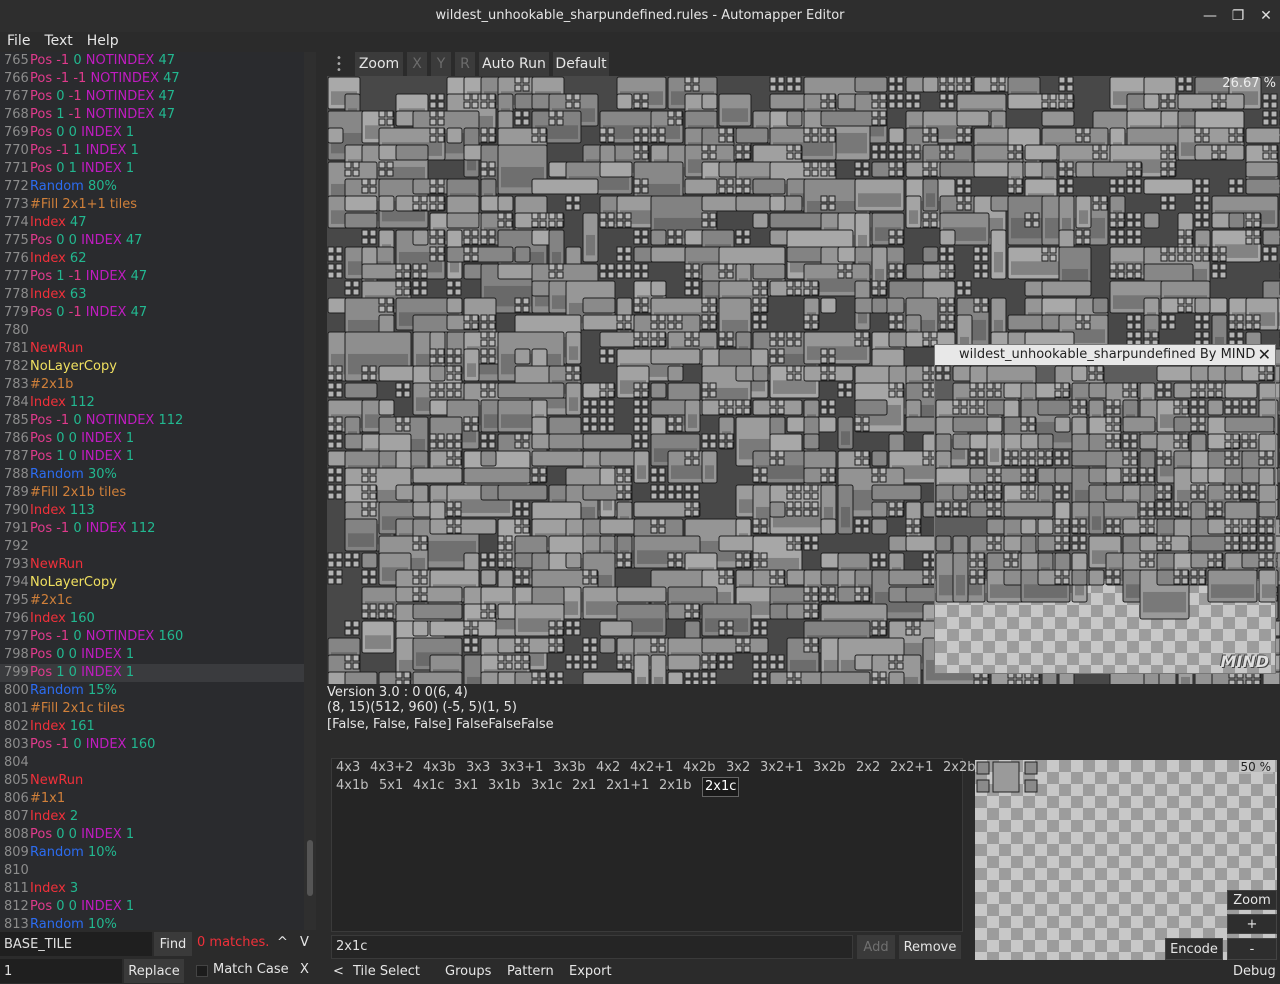  I want to click on code-line: 794NoLayerCopy, so click(152, 583).